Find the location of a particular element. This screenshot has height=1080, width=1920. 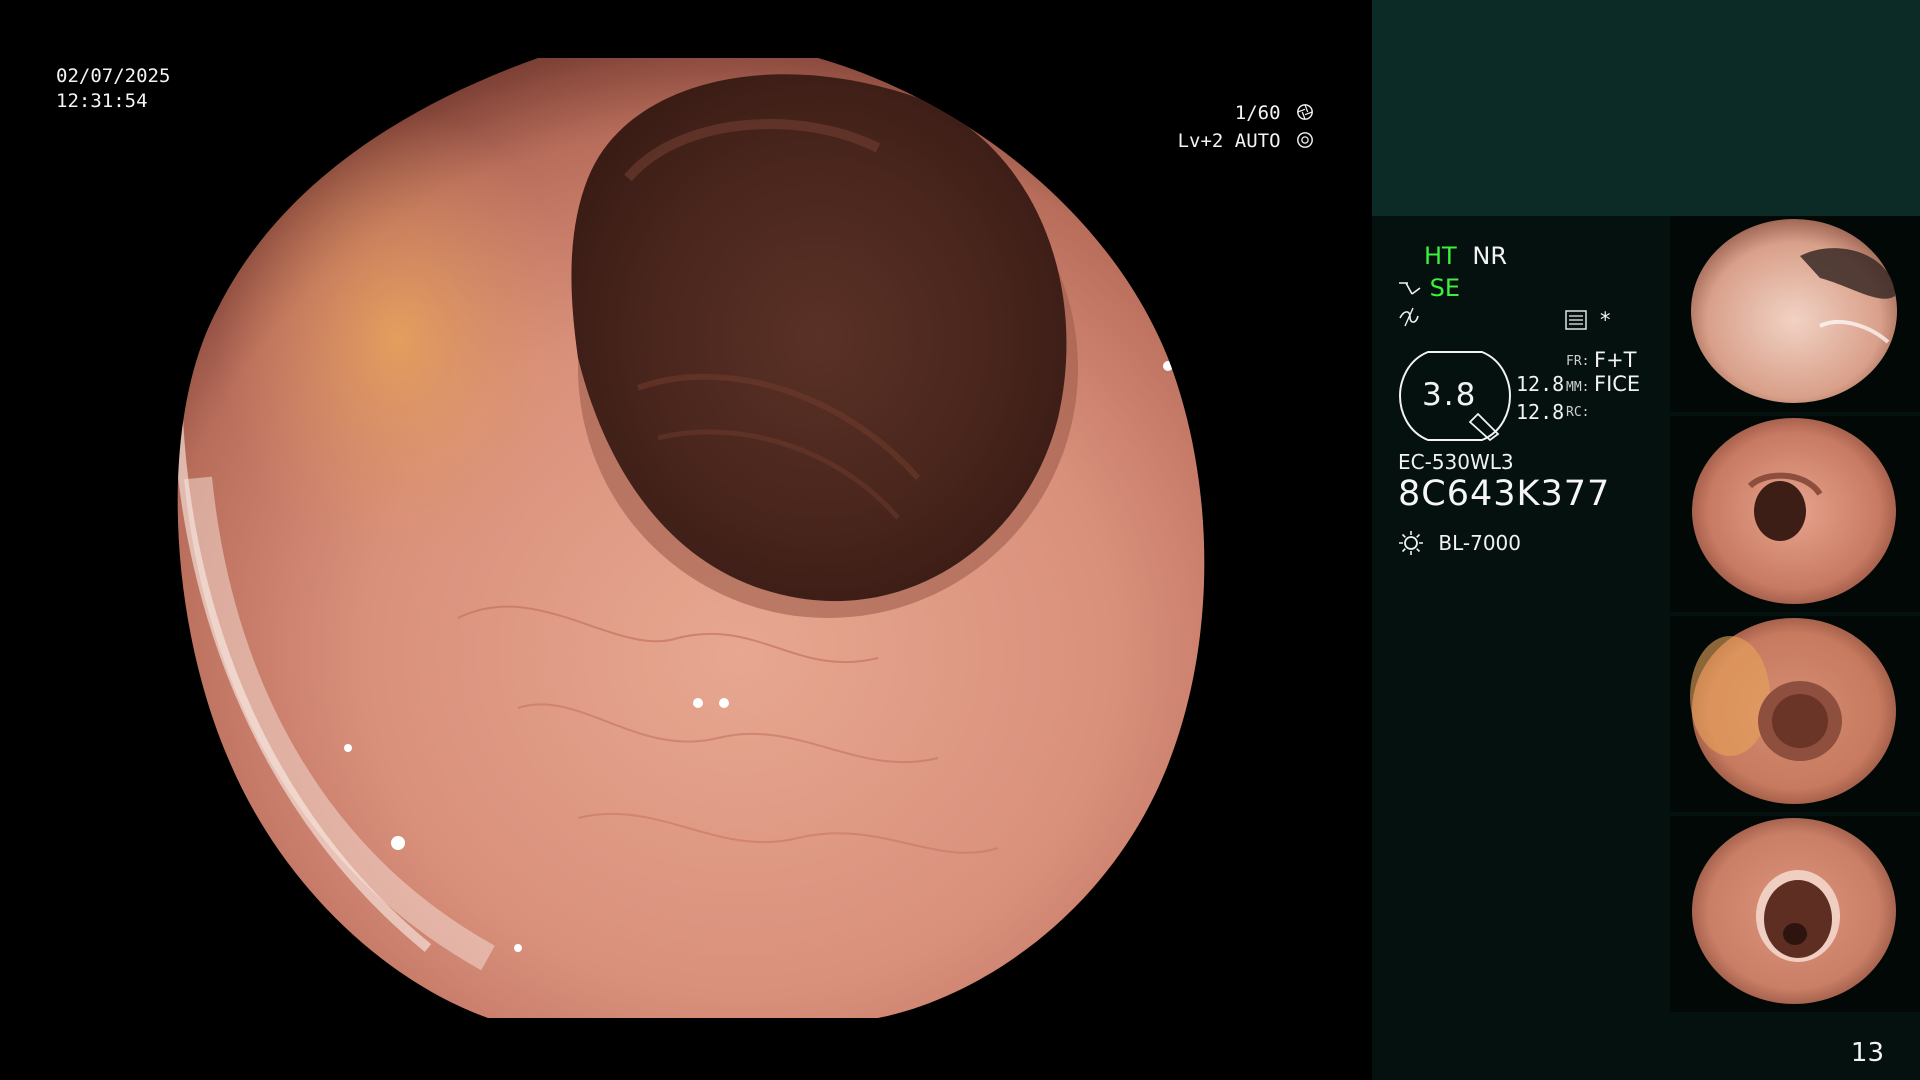

datetime: 02/07/2025 12:31:54 is located at coordinates (113, 89).